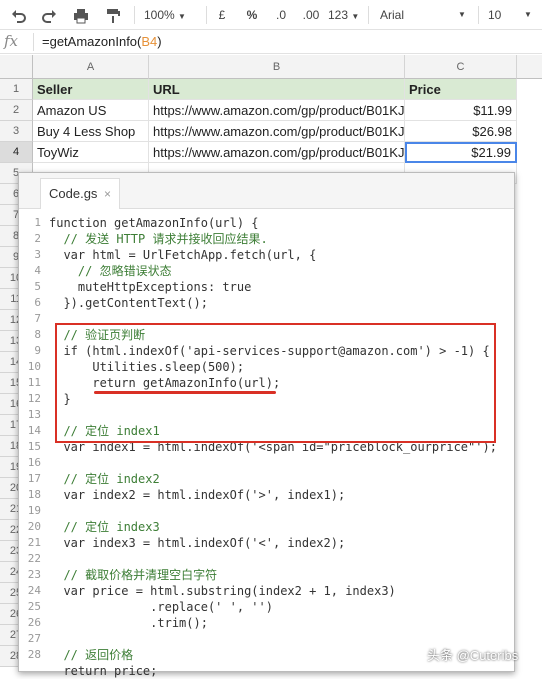  What do you see at coordinates (16, 152) in the screenshot?
I see `row-header: 4` at bounding box center [16, 152].